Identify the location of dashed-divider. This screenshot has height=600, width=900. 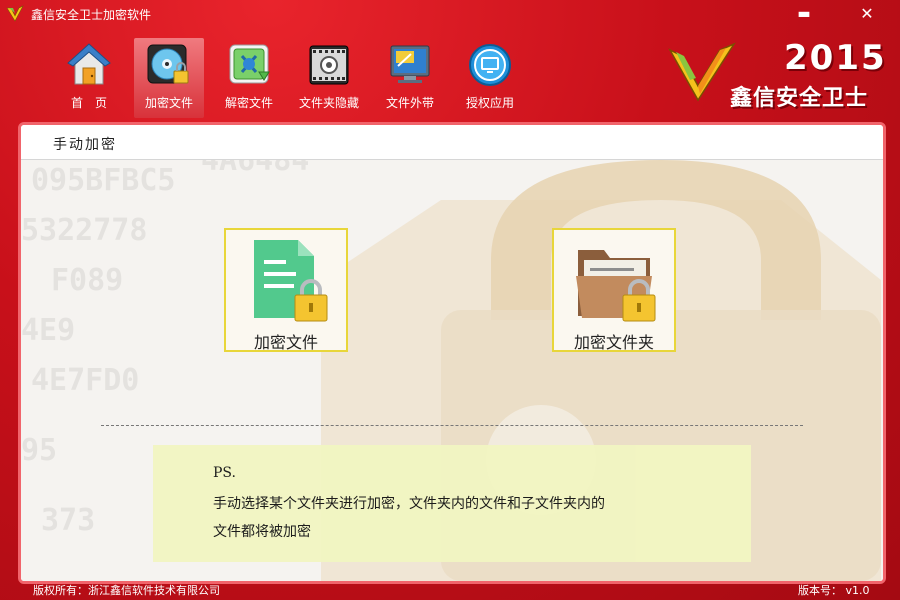
(452, 425).